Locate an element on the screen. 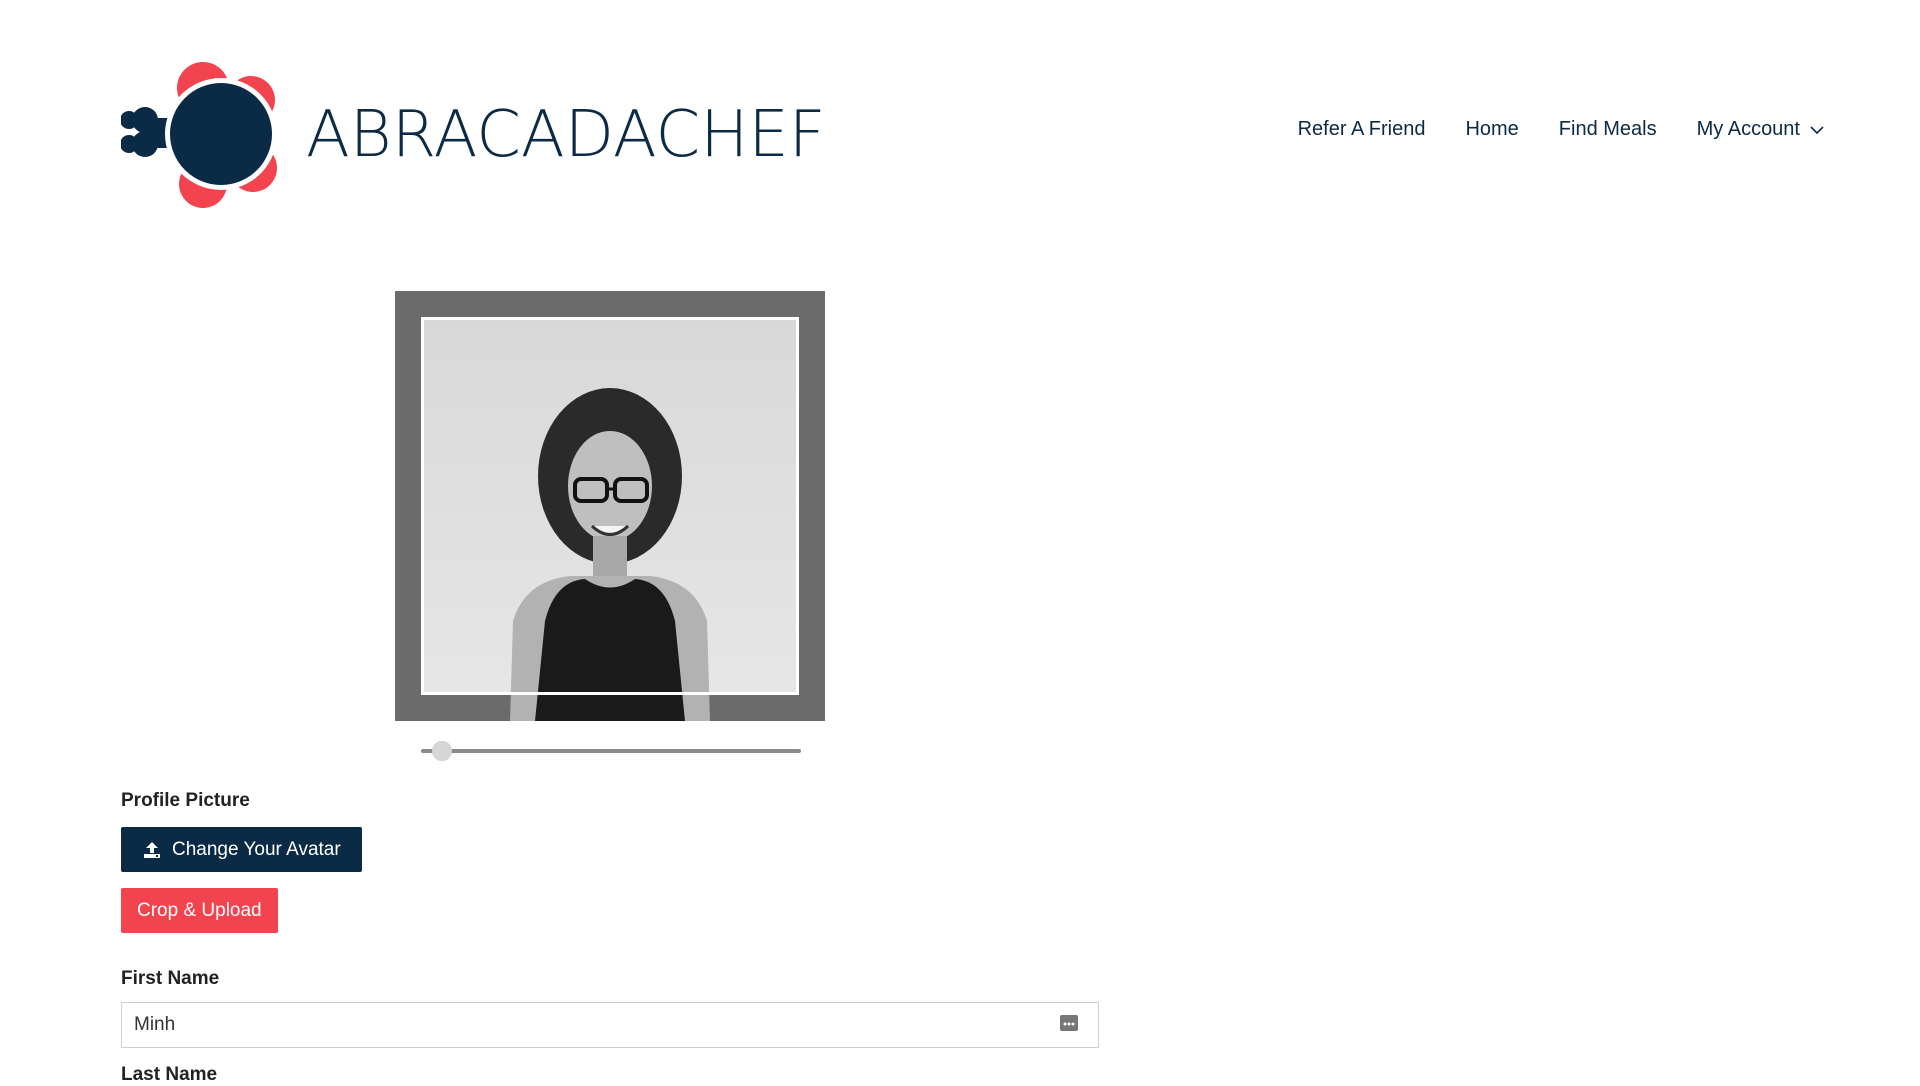  first-name-field-wrapper is located at coordinates (610, 1025).